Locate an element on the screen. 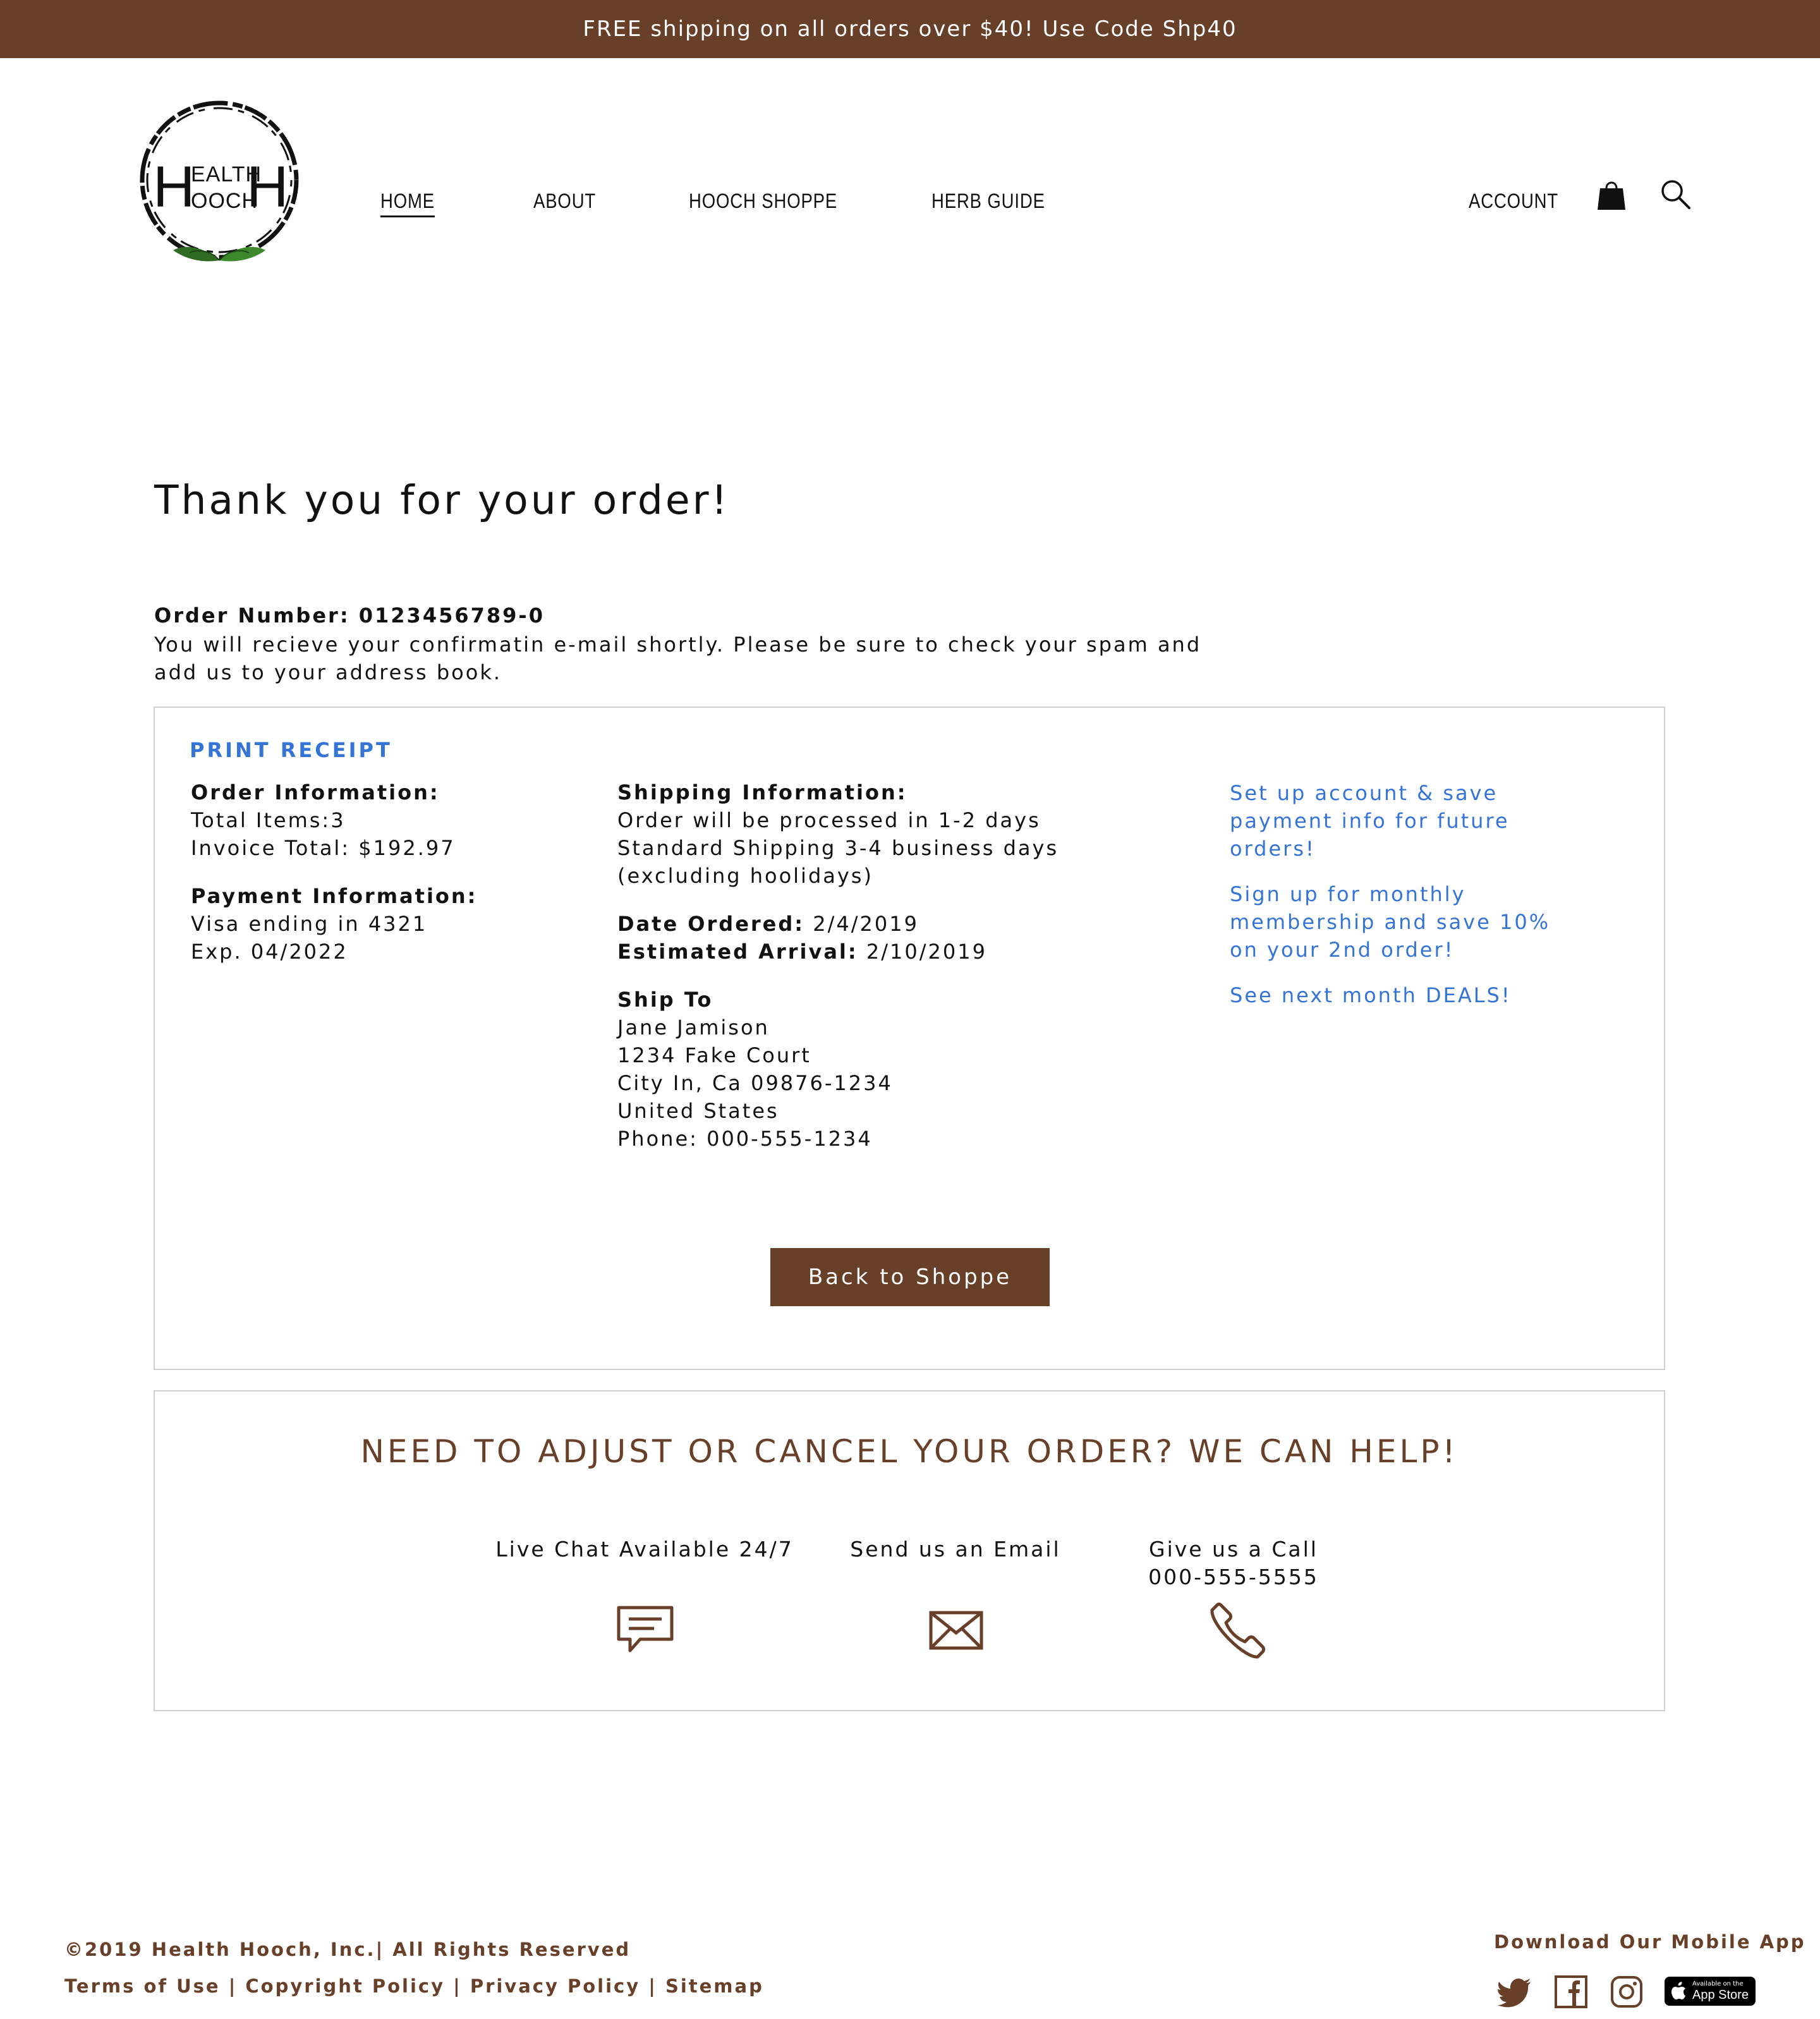  ship-to-country: United States is located at coordinates (698, 1111).